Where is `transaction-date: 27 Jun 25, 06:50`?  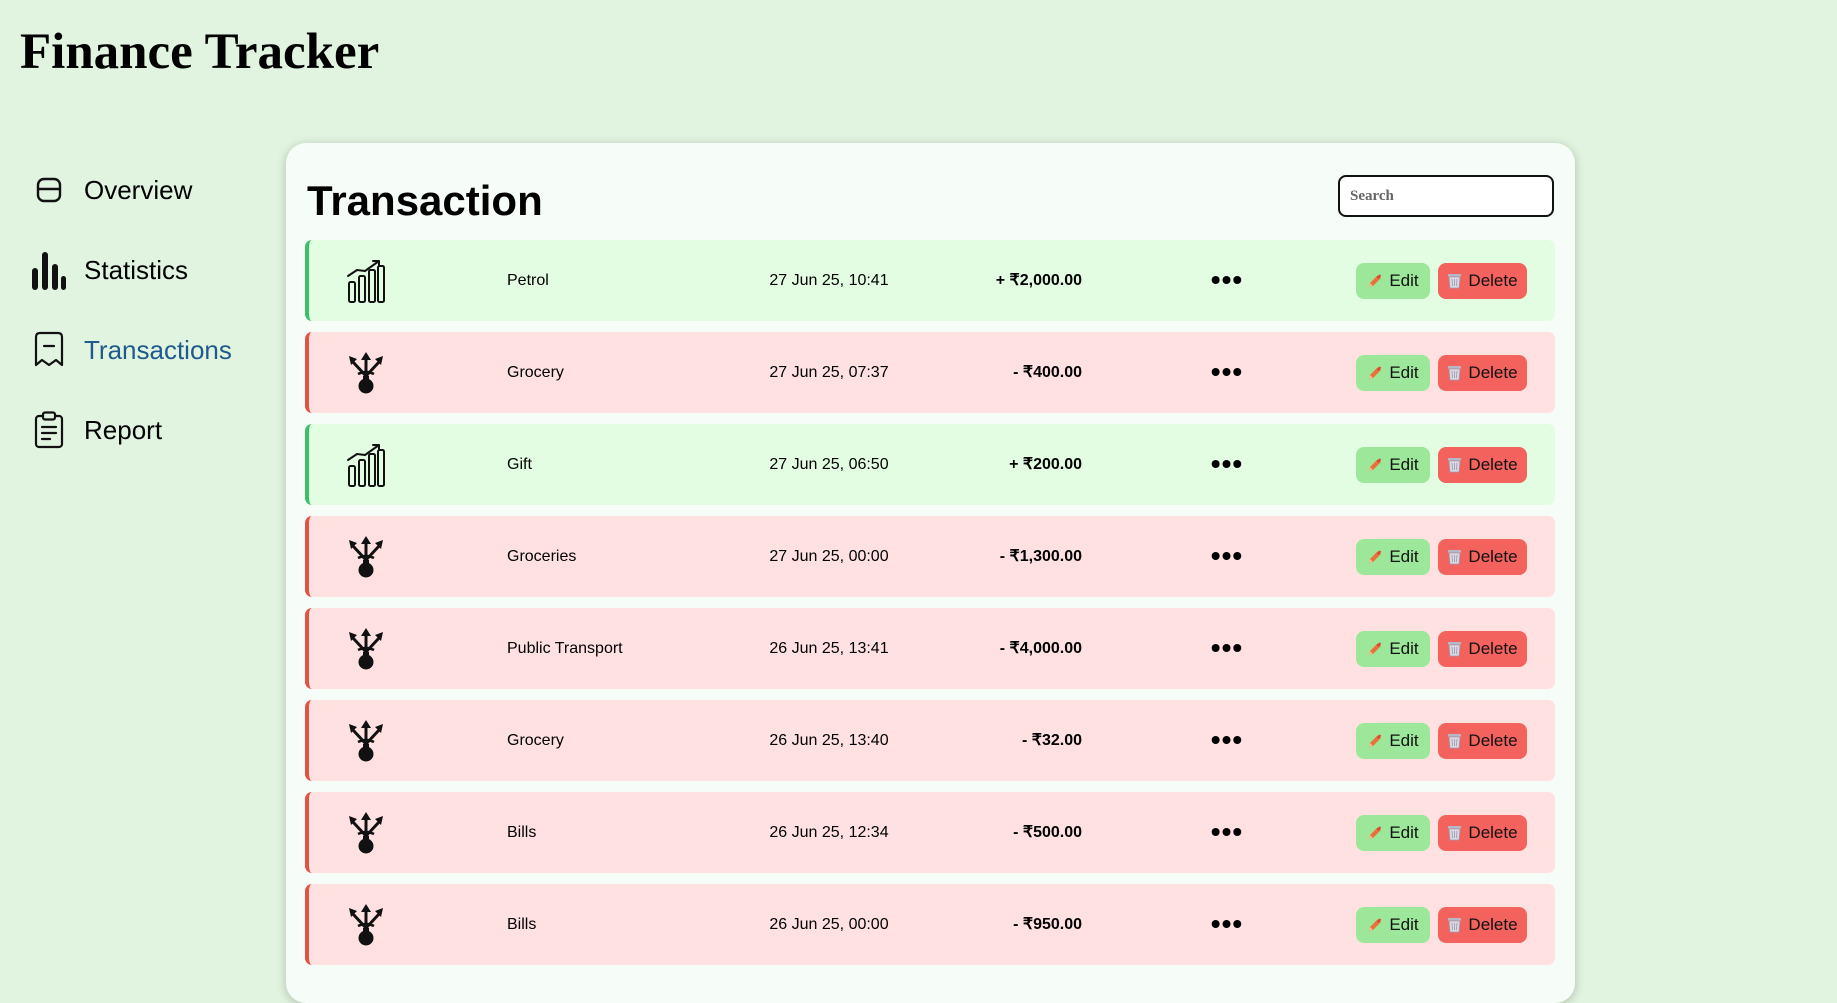
transaction-date: 27 Jun 25, 06:50 is located at coordinates (829, 464).